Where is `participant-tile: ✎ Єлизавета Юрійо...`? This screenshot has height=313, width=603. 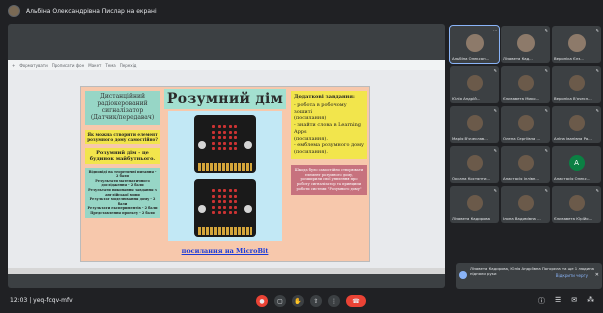
participant-tile: ✎ Єлизавета Юрійо... is located at coordinates (576, 204).